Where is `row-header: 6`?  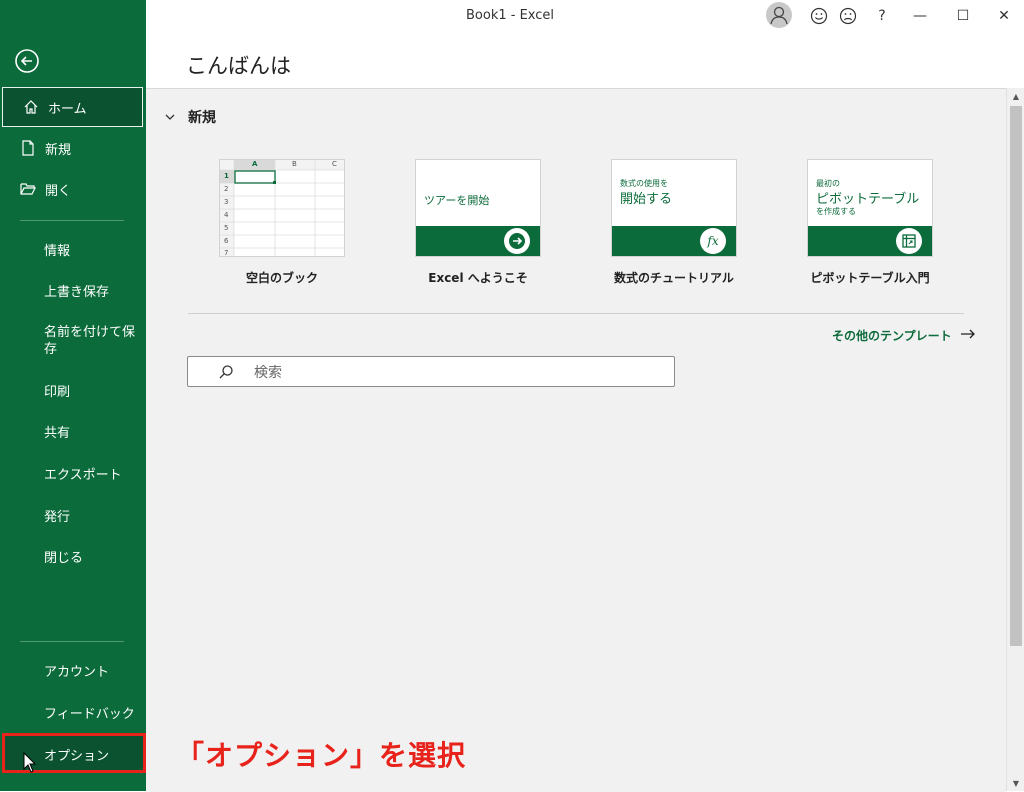
row-header: 6 is located at coordinates (226, 241).